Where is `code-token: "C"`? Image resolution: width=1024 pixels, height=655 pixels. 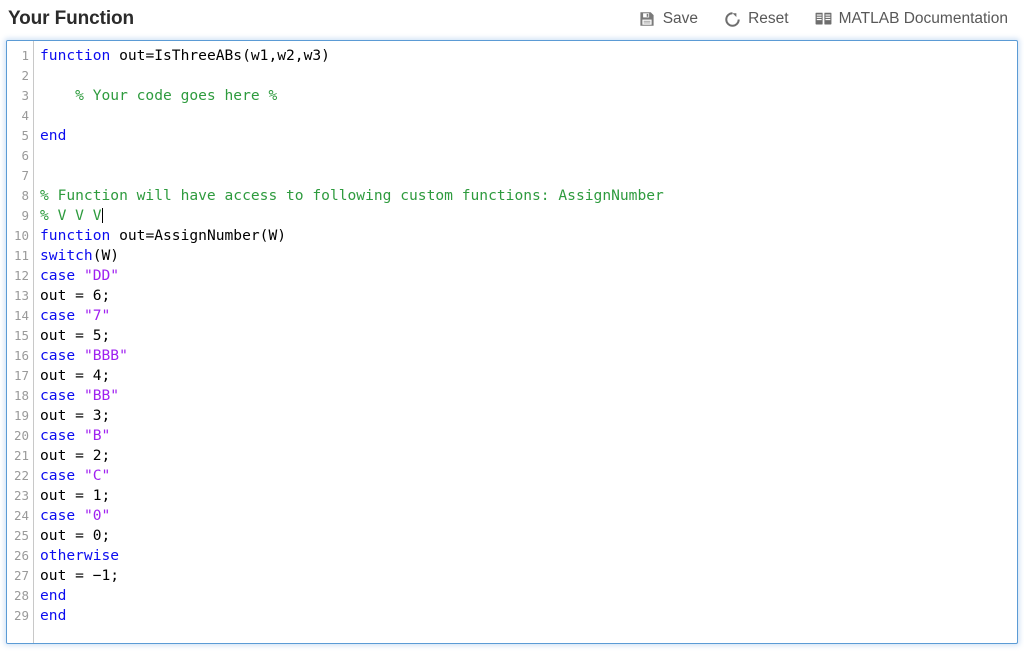 code-token: "C" is located at coordinates (97, 475).